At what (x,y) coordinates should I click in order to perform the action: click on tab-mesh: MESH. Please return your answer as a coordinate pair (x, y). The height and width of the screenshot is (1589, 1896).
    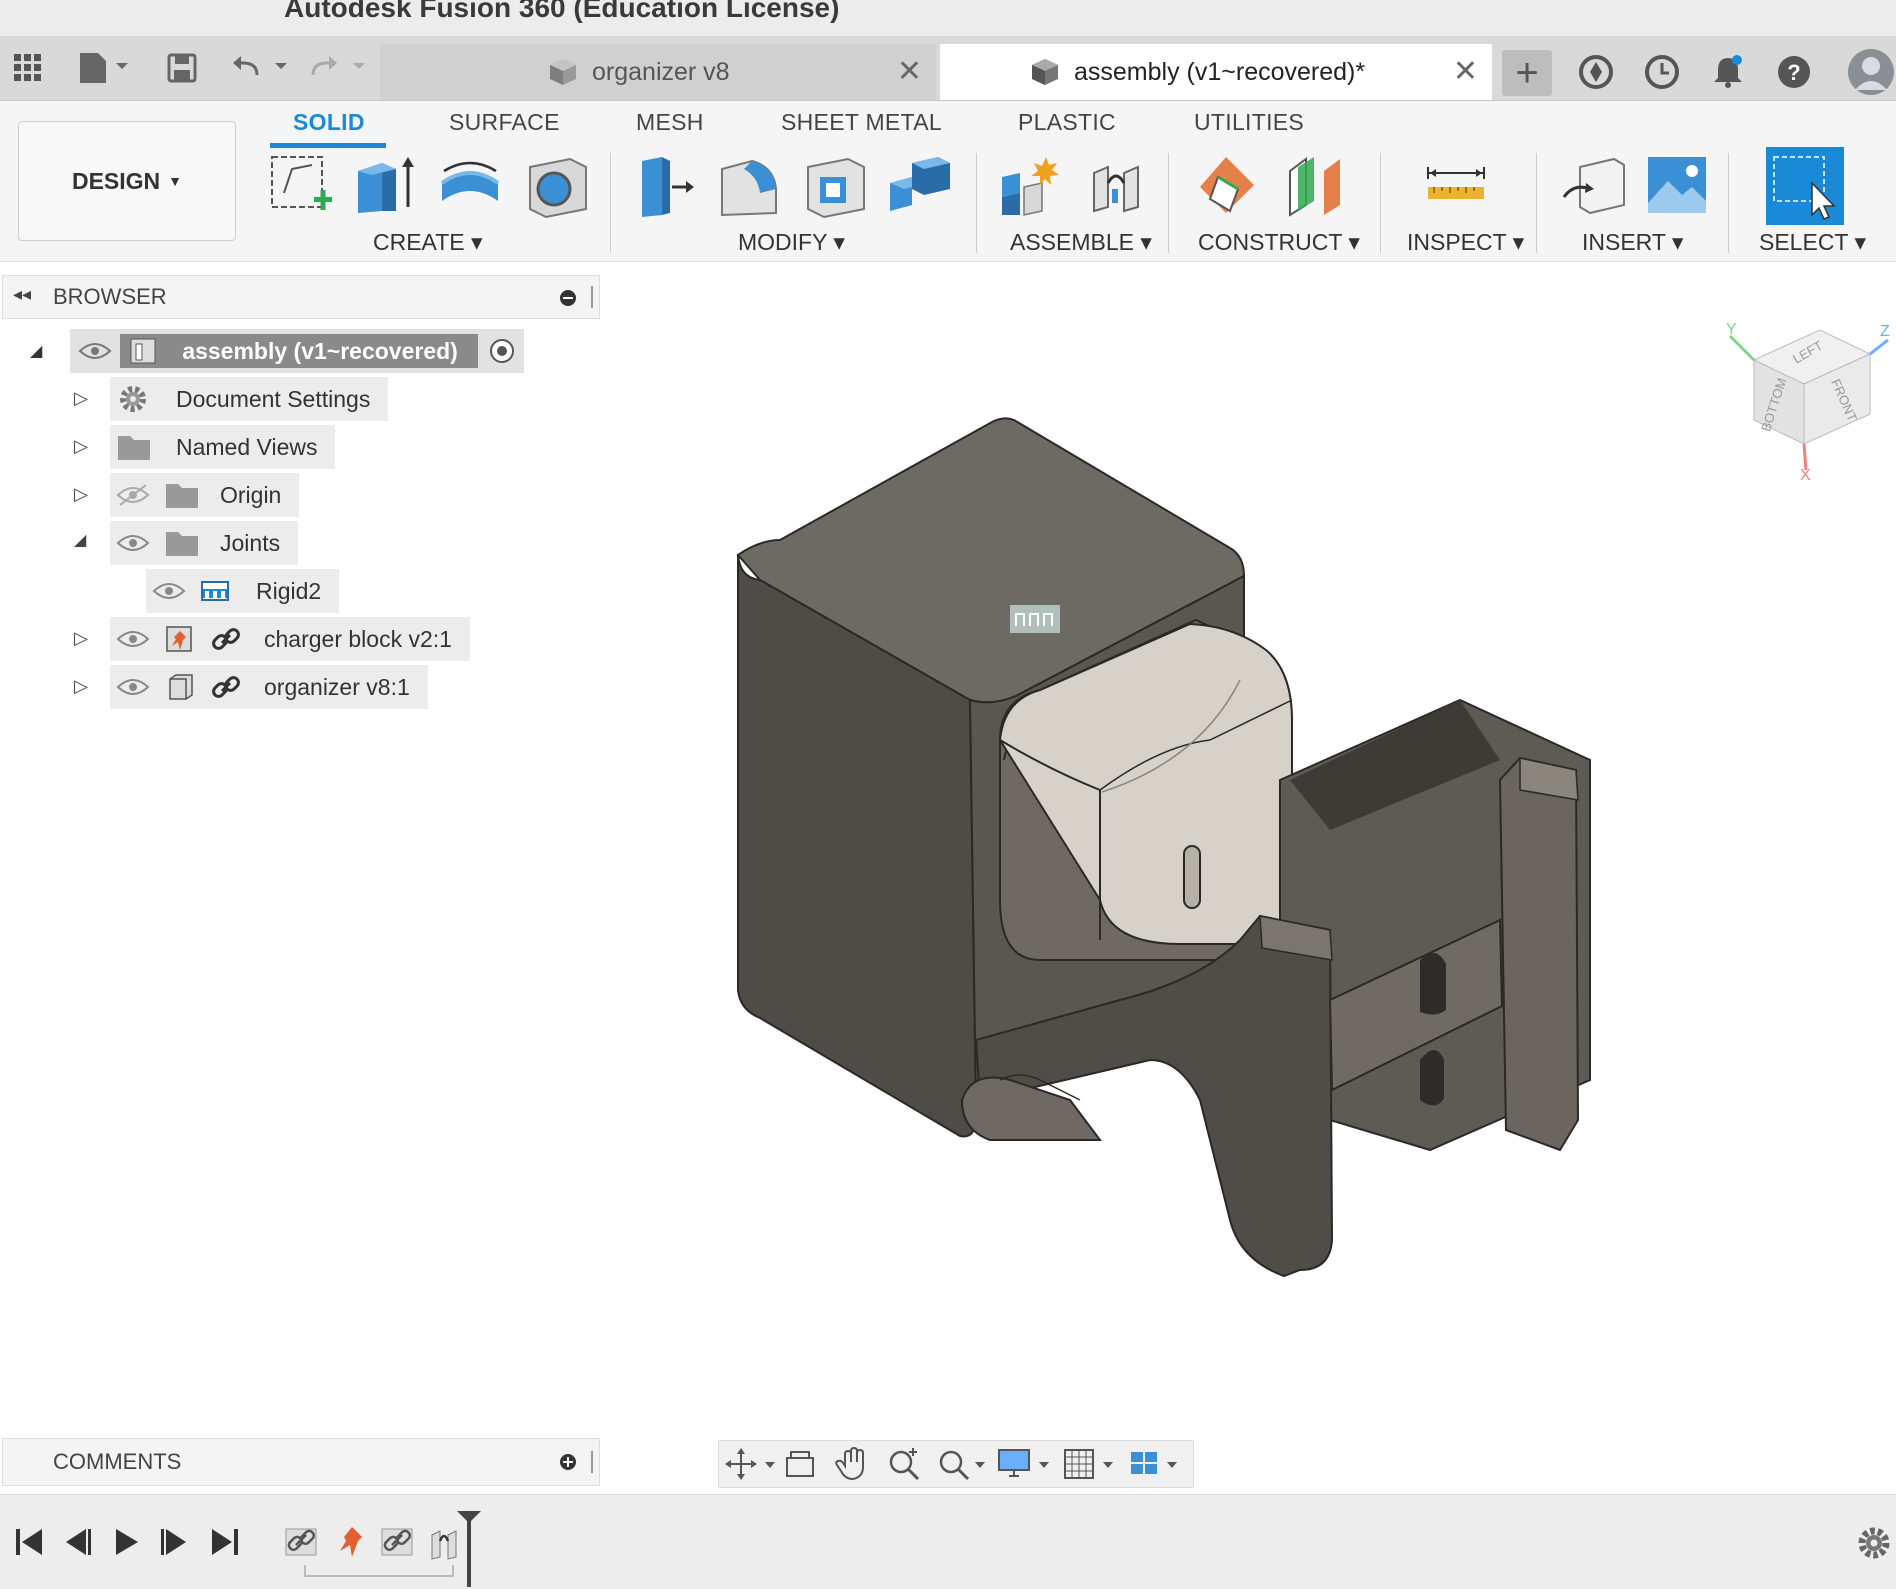
    Looking at the image, I should click on (670, 122).